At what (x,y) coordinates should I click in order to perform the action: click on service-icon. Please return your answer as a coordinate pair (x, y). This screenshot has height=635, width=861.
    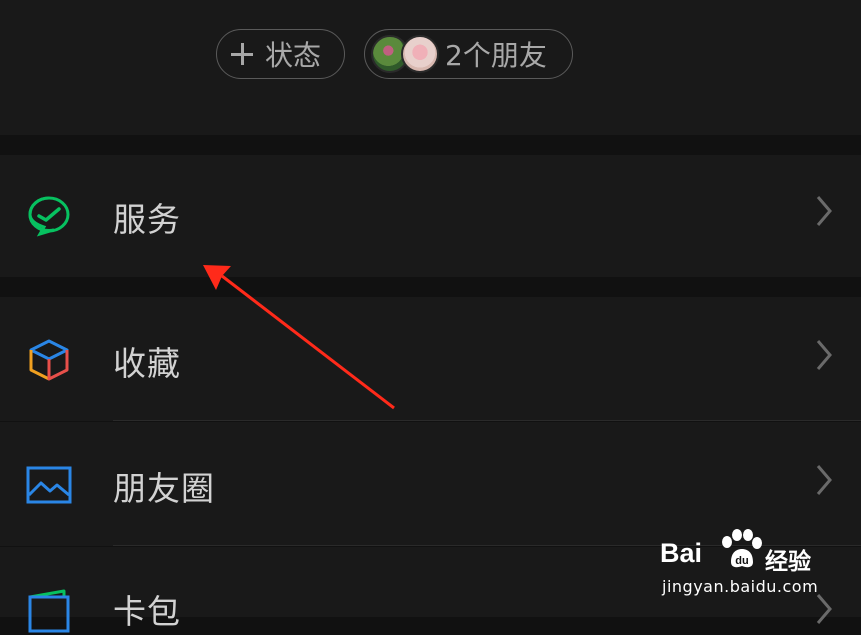
    Looking at the image, I should click on (49, 216).